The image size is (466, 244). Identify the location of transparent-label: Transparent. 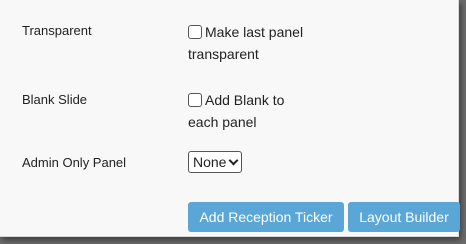
(57, 30).